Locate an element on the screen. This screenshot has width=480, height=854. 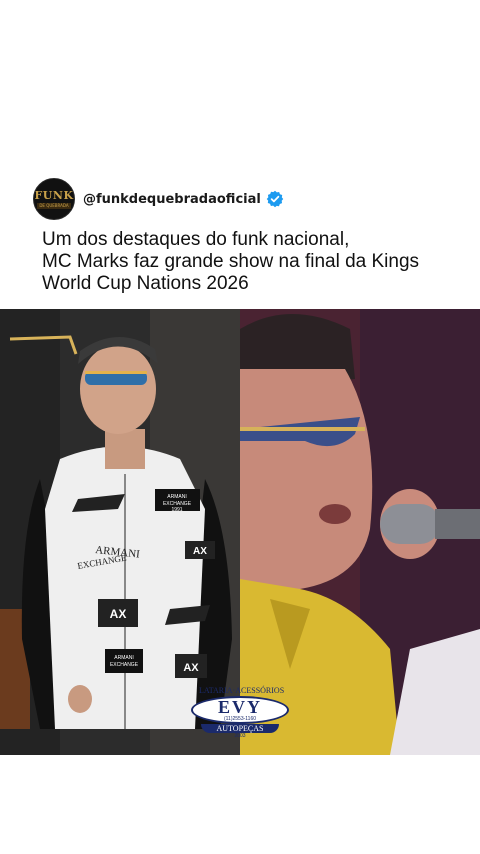
caption-line-1: Um dos destaques do funk nacional, is located at coordinates (196, 239).